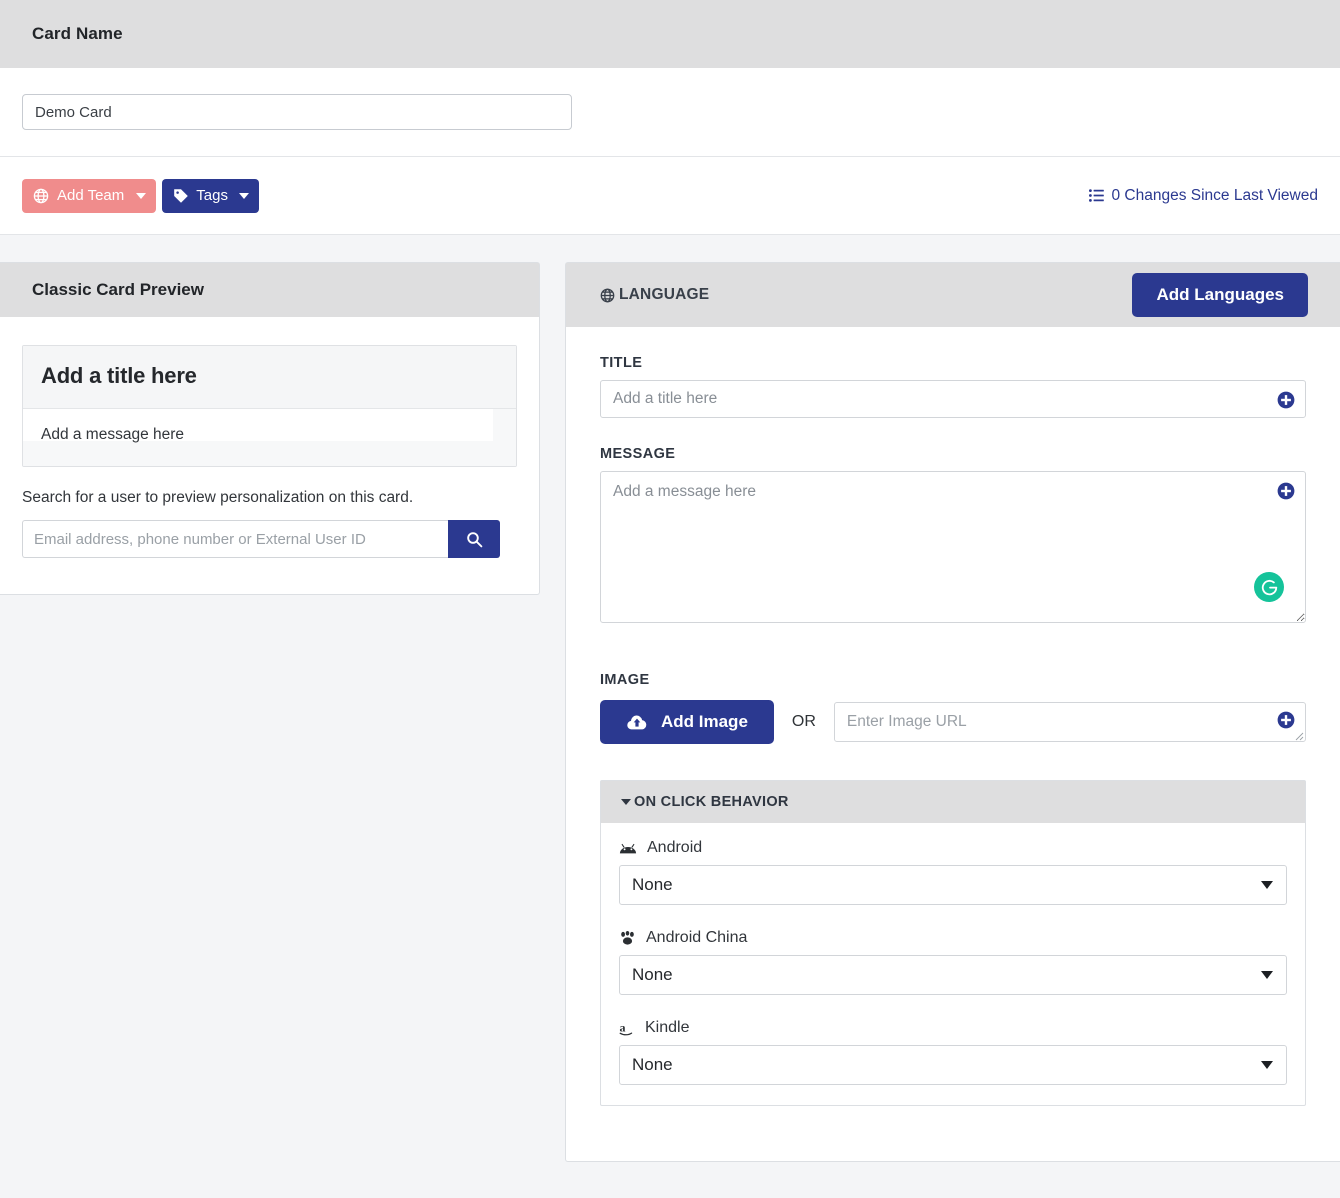 This screenshot has height=1198, width=1340. What do you see at coordinates (637, 722) in the screenshot?
I see `cloud-upload-icon` at bounding box center [637, 722].